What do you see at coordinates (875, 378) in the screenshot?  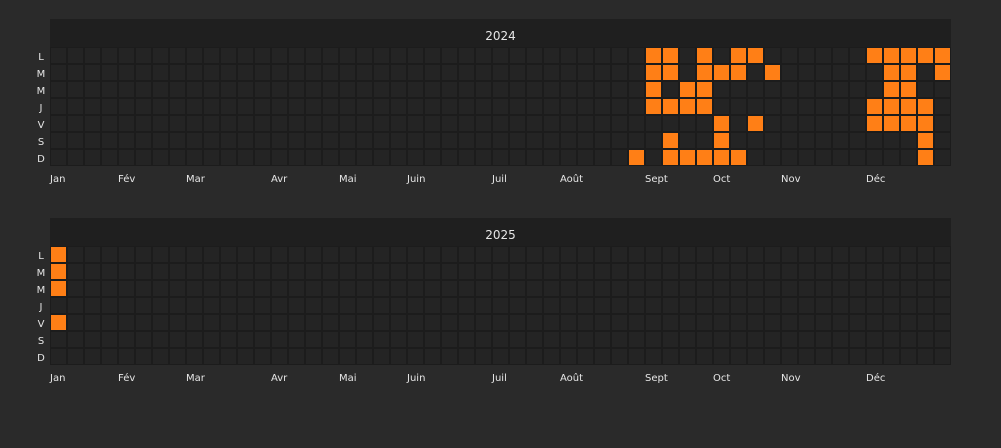 I see `month-label: Déc` at bounding box center [875, 378].